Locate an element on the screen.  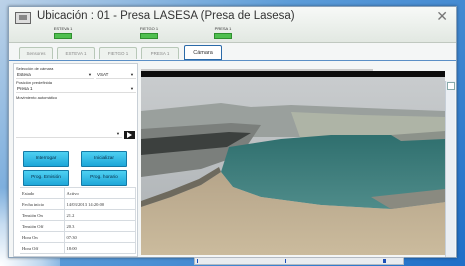
interrogar-button: Interrogar is located at coordinates (46, 159).